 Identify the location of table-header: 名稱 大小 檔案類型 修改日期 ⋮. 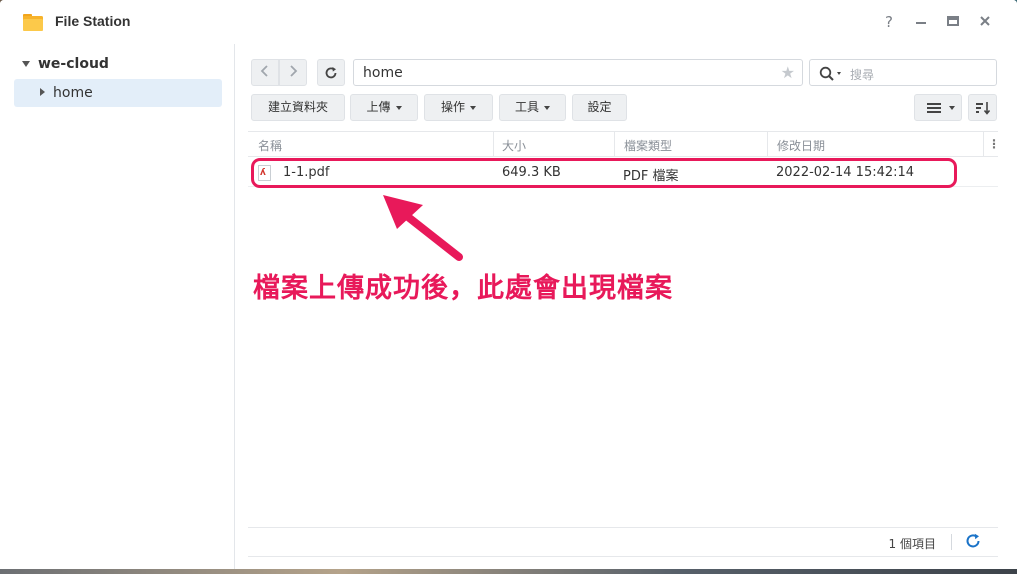
(624, 144).